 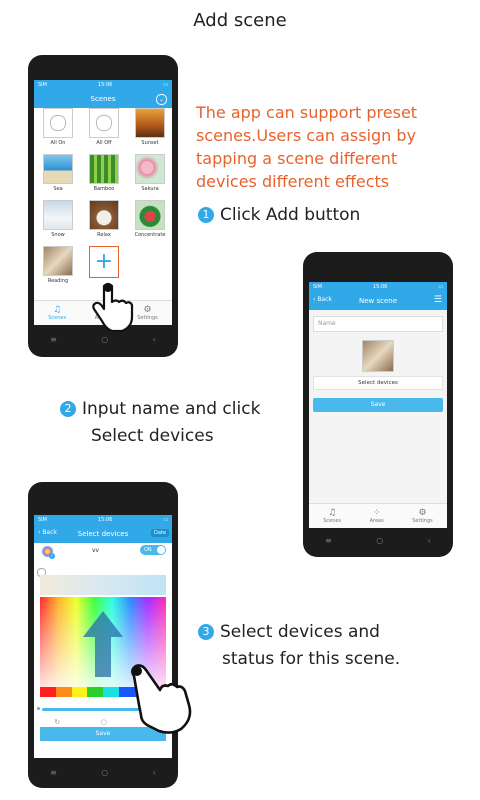 What do you see at coordinates (103, 555) in the screenshot?
I see `device-row: ✓ vv ON` at bounding box center [103, 555].